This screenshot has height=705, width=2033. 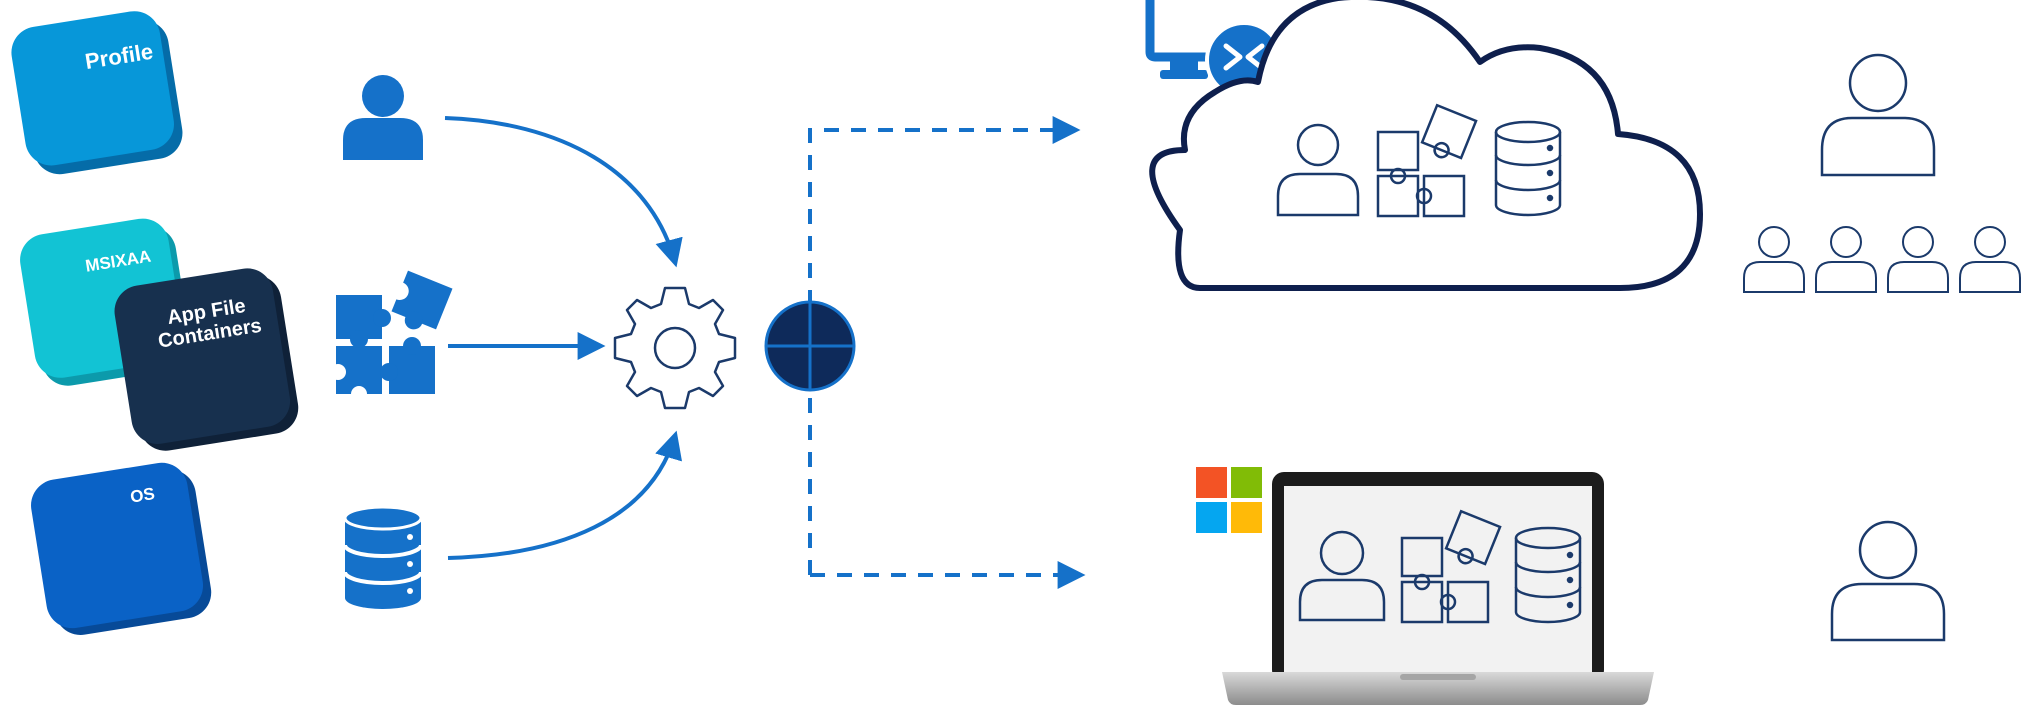 What do you see at coordinates (1438, 588) in the screenshot?
I see `laptop-icon` at bounding box center [1438, 588].